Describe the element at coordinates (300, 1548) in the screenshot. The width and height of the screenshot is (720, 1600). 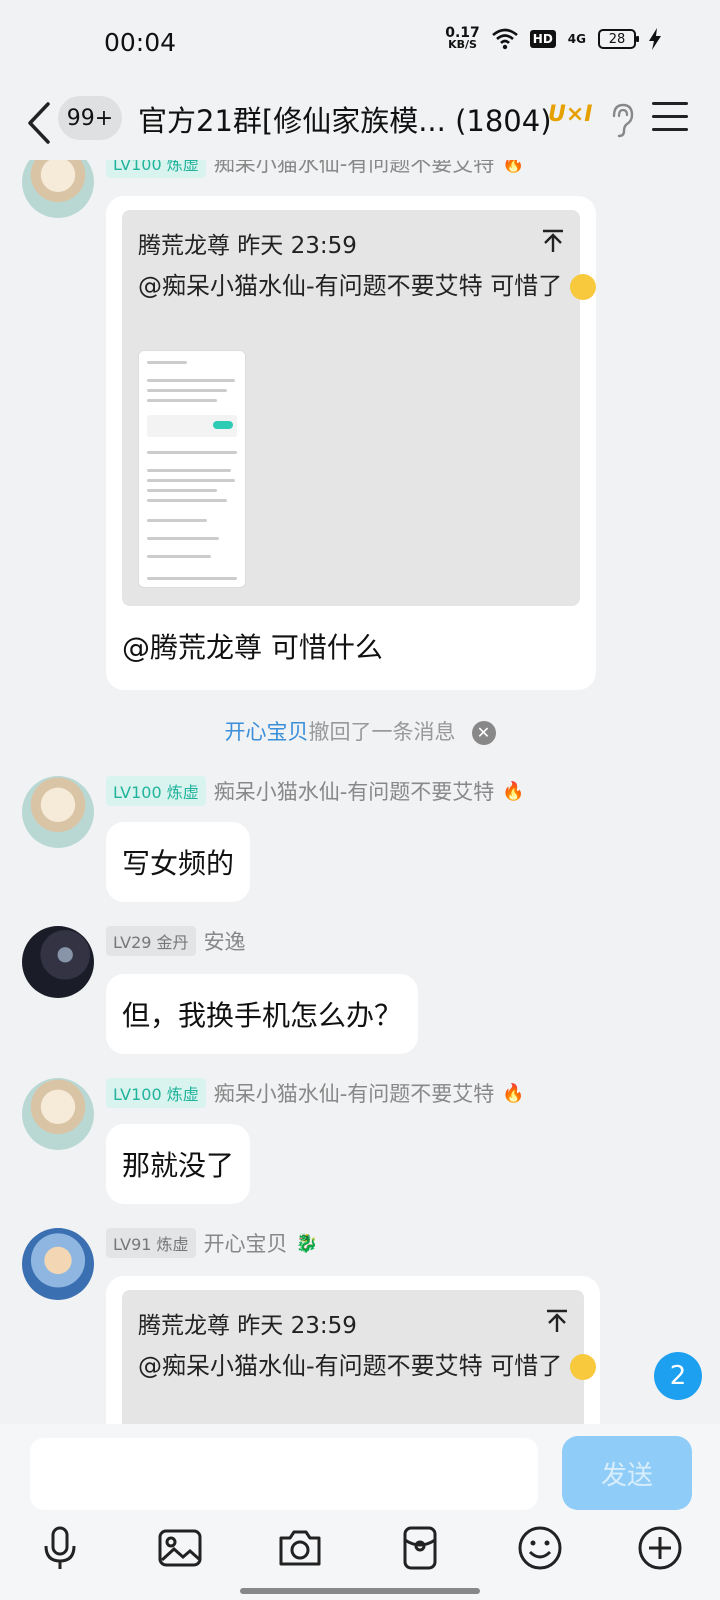
I see `camera-icon` at that location.